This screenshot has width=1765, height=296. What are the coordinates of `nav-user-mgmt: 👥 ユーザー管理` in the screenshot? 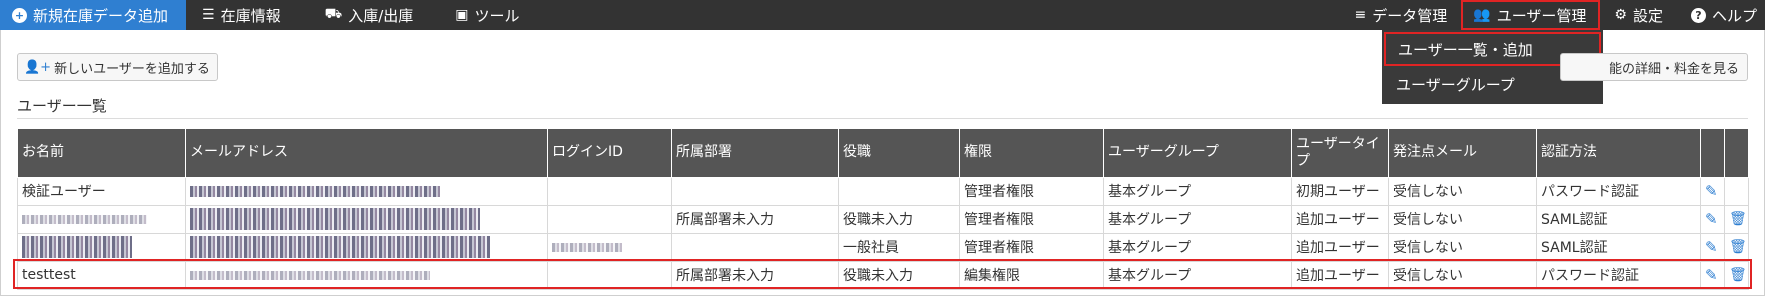 It's located at (1531, 15).